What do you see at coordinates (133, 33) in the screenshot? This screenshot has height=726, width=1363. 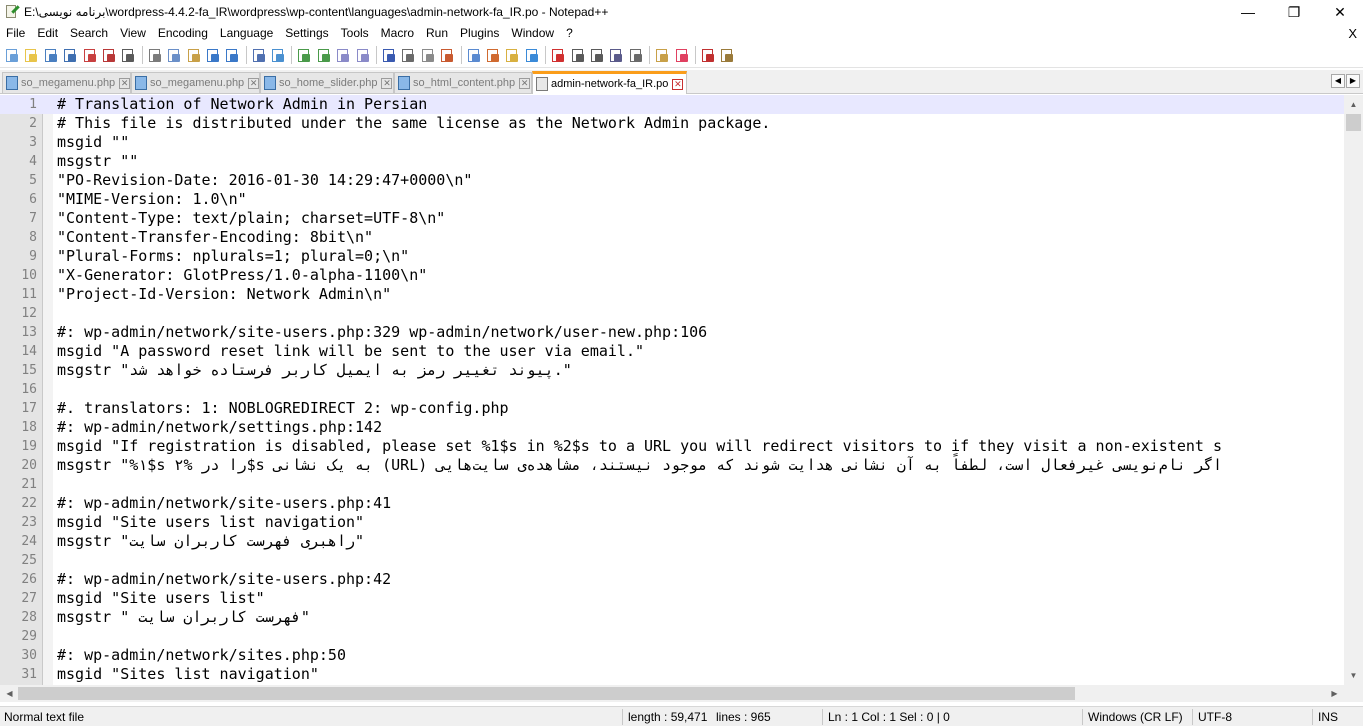 I see `menu-view: View` at bounding box center [133, 33].